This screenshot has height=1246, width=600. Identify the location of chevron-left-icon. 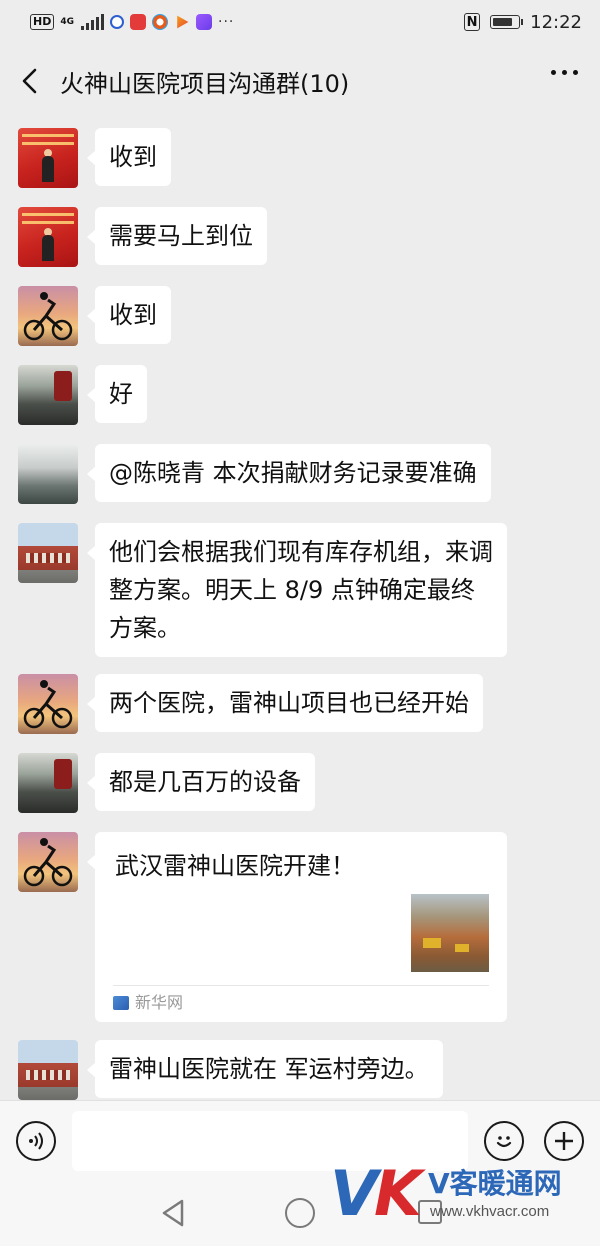
(29, 81).